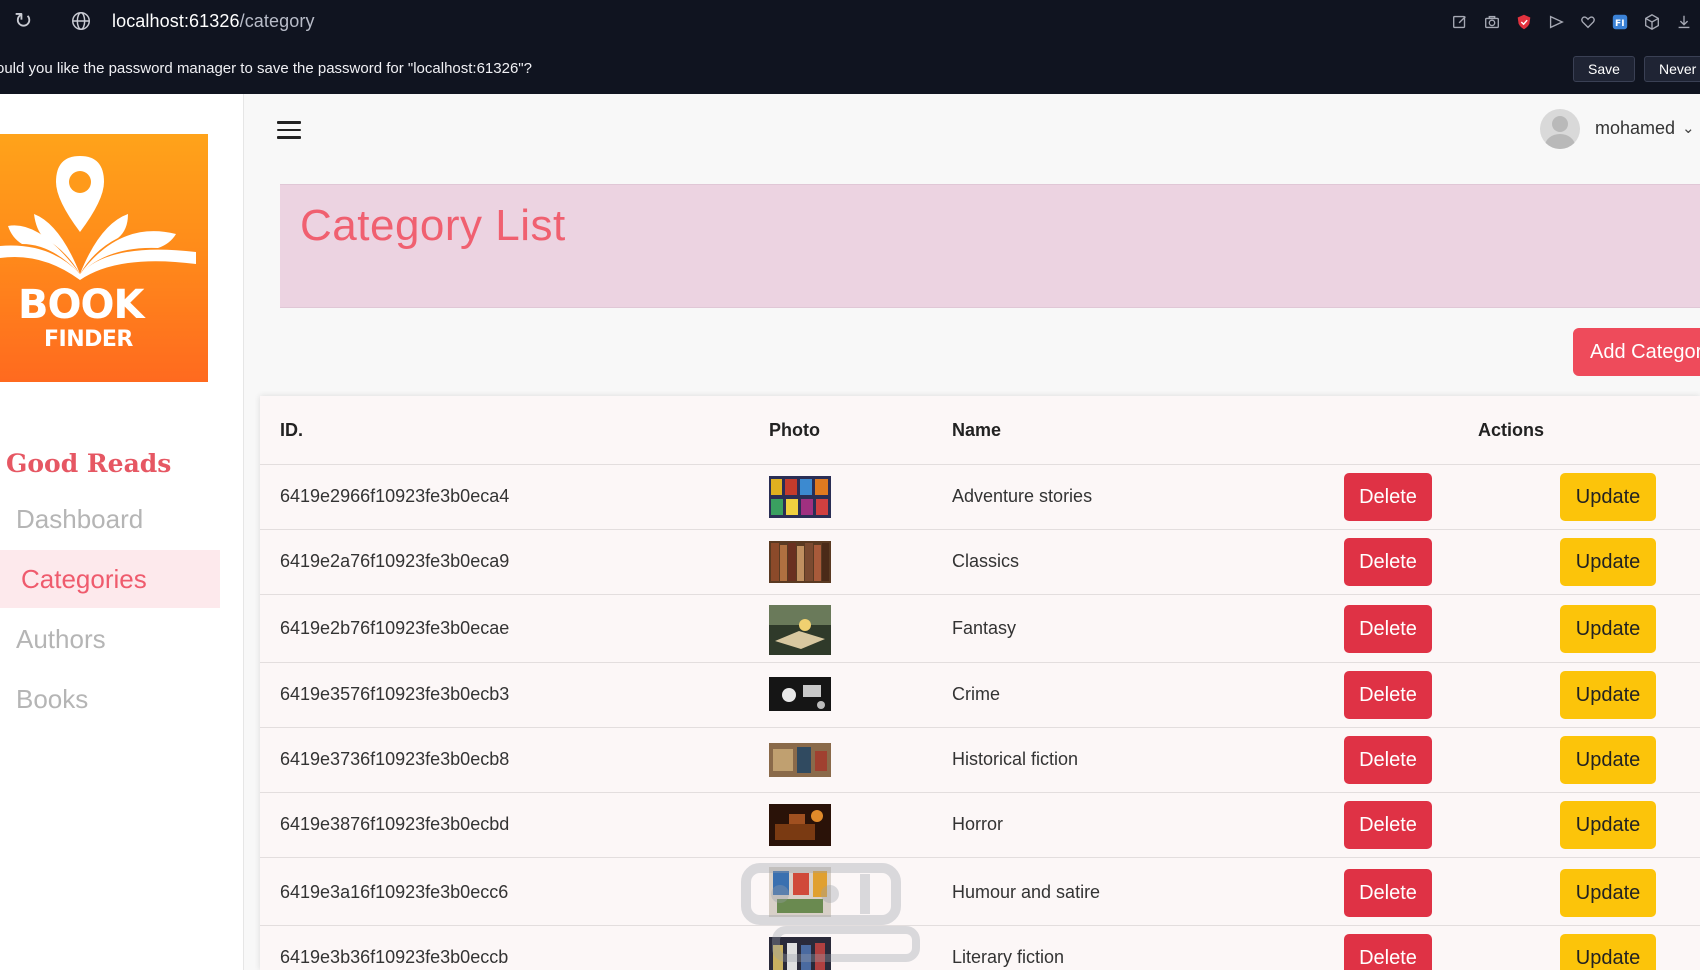 This screenshot has width=1700, height=970. What do you see at coordinates (292, 430) in the screenshot?
I see `header-id: ID.` at bounding box center [292, 430].